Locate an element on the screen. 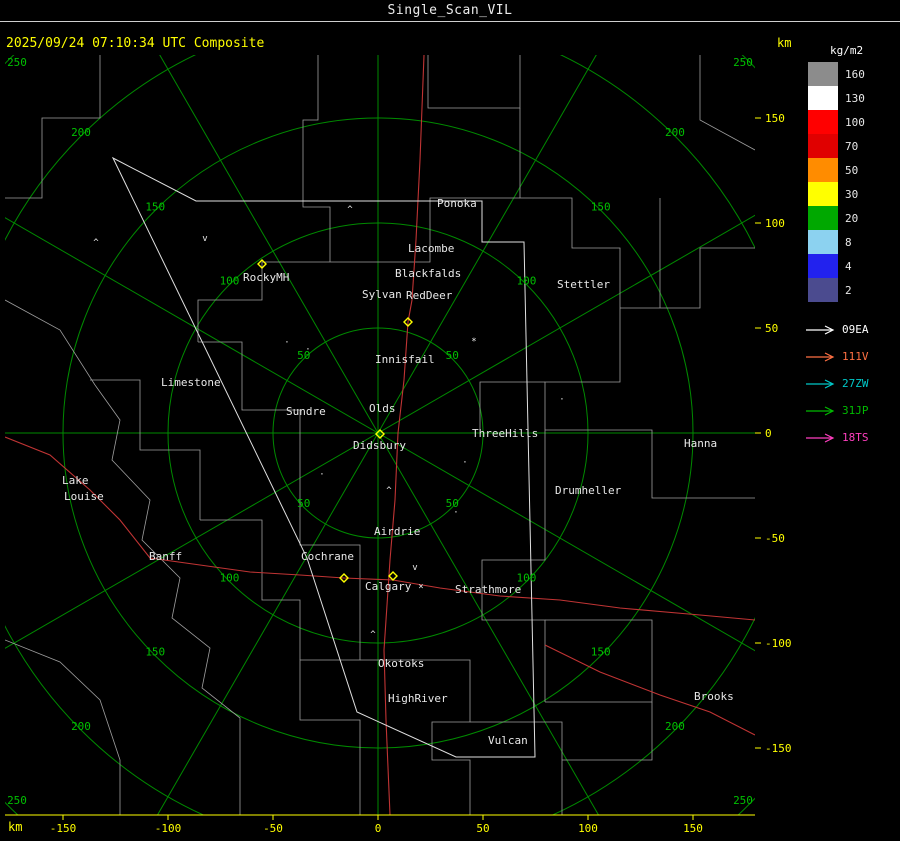 This screenshot has height=841, width=900. bottom-axis-label: 100 is located at coordinates (588, 828).